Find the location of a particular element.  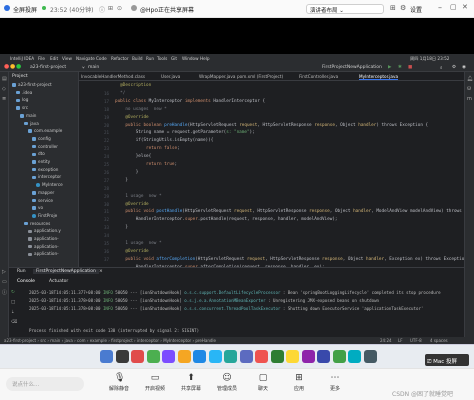

tree-item: com.example is located at coordinates (45, 130).